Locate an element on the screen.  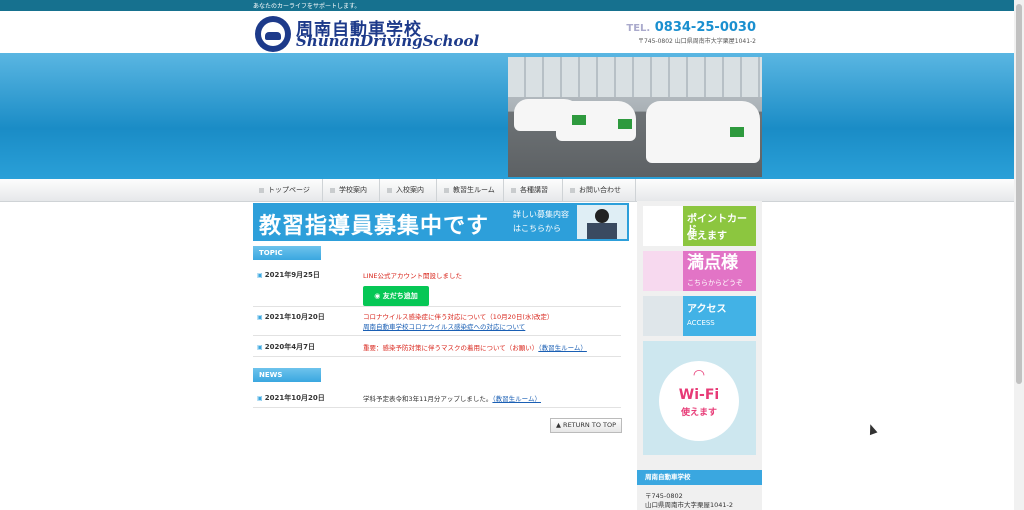
mascot-icon is located at coordinates (663, 271).